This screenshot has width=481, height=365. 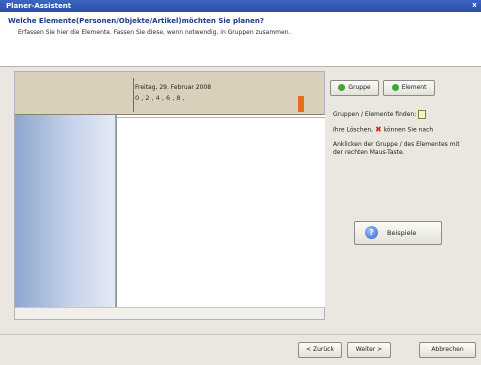 What do you see at coordinates (173, 87) in the screenshot?
I see `ruler-date: Freitag, 29. Februar 2008` at bounding box center [173, 87].